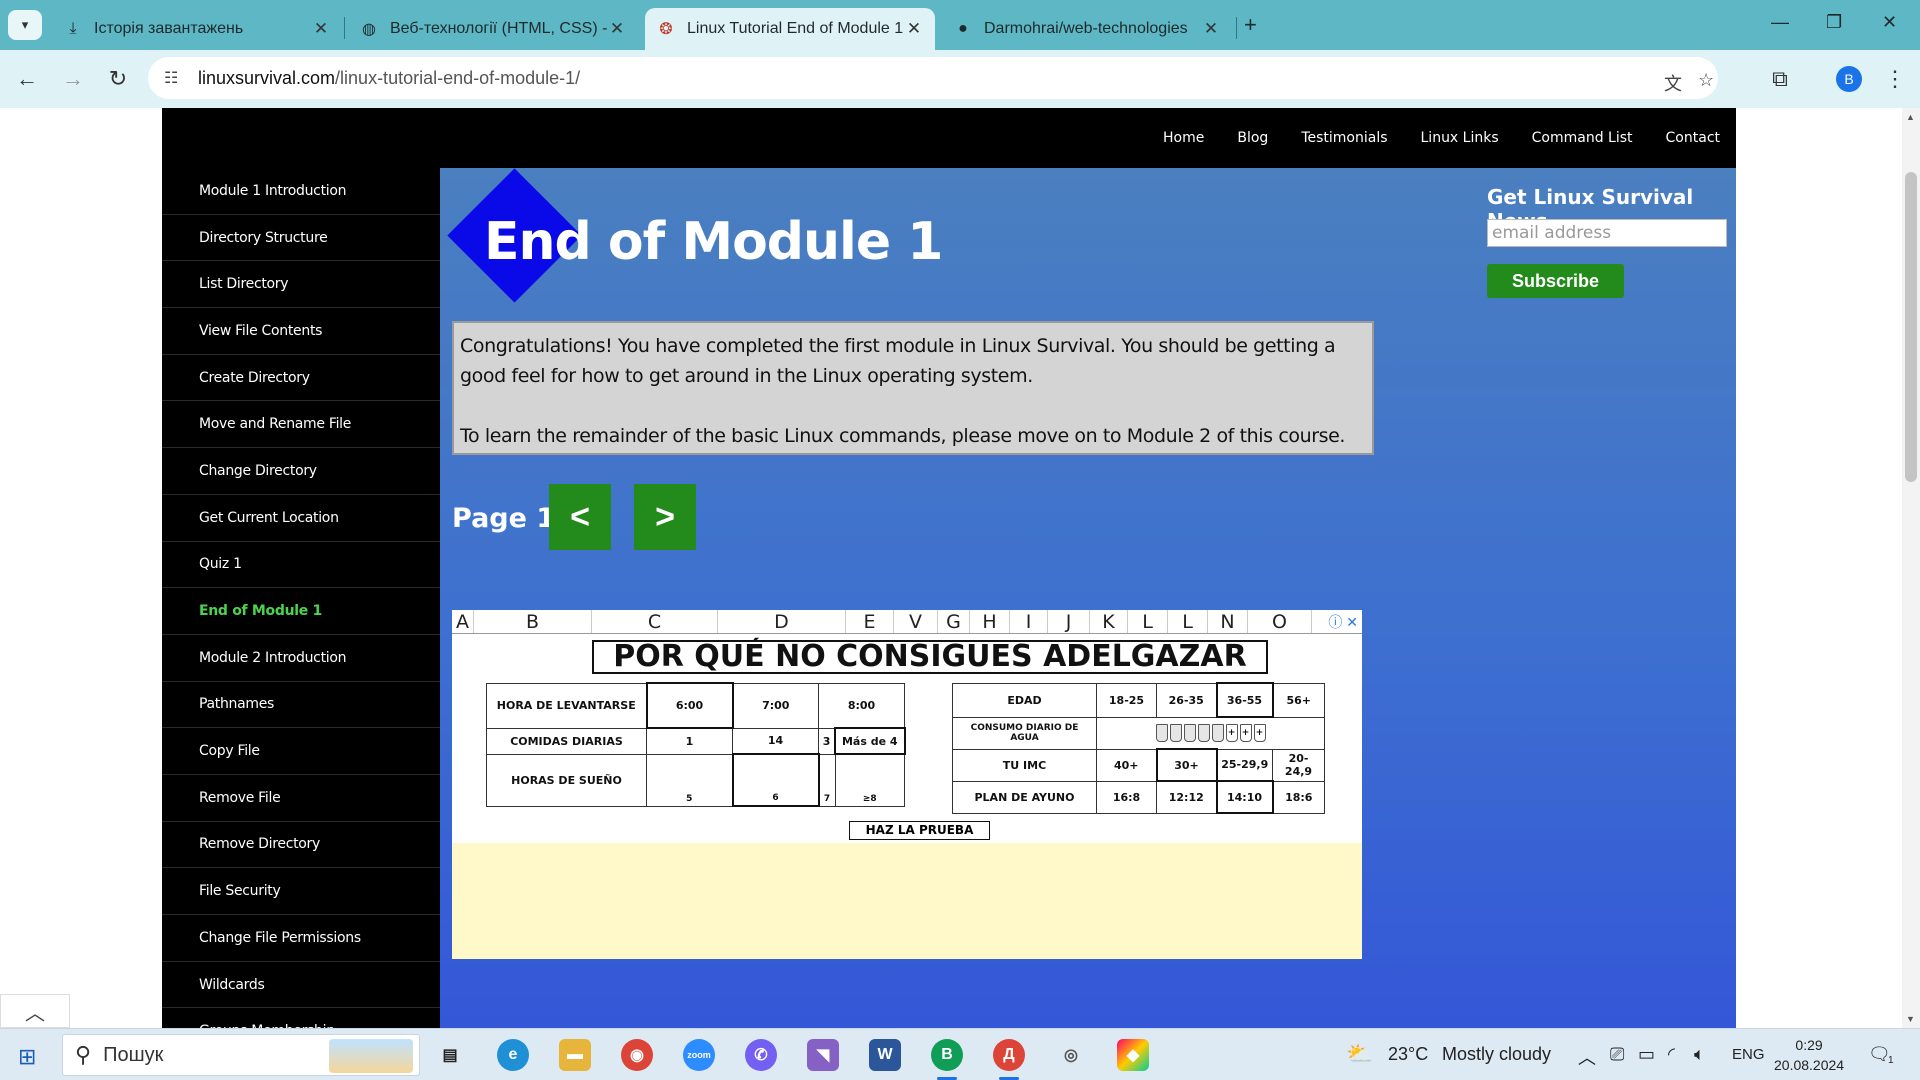 This screenshot has width=1920, height=1080. Describe the element at coordinates (575, 1055) in the screenshot. I see `file-explorer-icon: ▬` at that location.